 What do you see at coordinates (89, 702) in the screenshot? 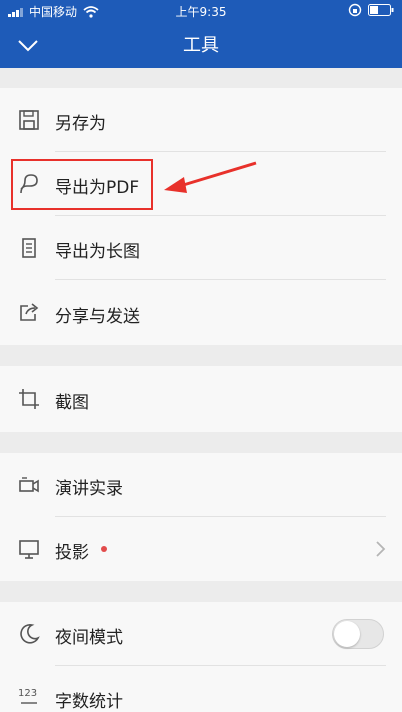
I see `word-count-label: 字数统计` at bounding box center [89, 702].